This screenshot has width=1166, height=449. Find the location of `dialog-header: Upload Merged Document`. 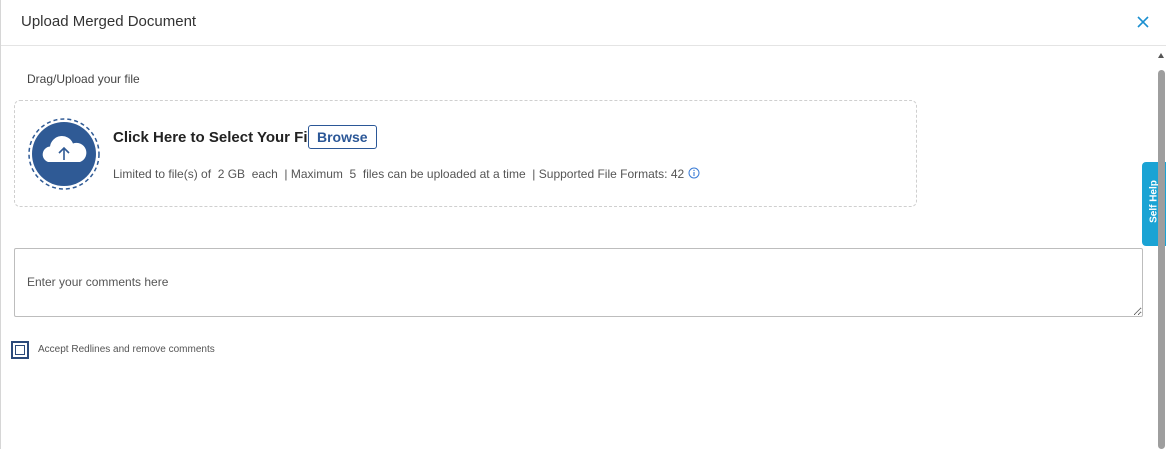

dialog-header: Upload Merged Document is located at coordinates (583, 23).